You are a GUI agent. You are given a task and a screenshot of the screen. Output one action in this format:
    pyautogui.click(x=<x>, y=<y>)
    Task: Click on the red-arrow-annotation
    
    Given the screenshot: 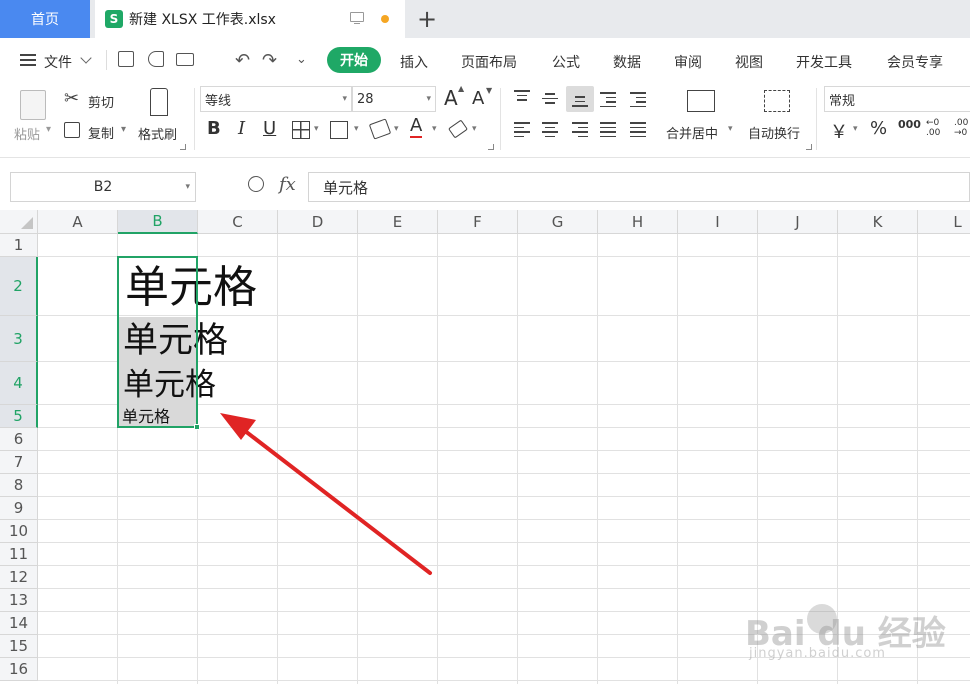 What is the action you would take?
    pyautogui.click(x=326, y=494)
    